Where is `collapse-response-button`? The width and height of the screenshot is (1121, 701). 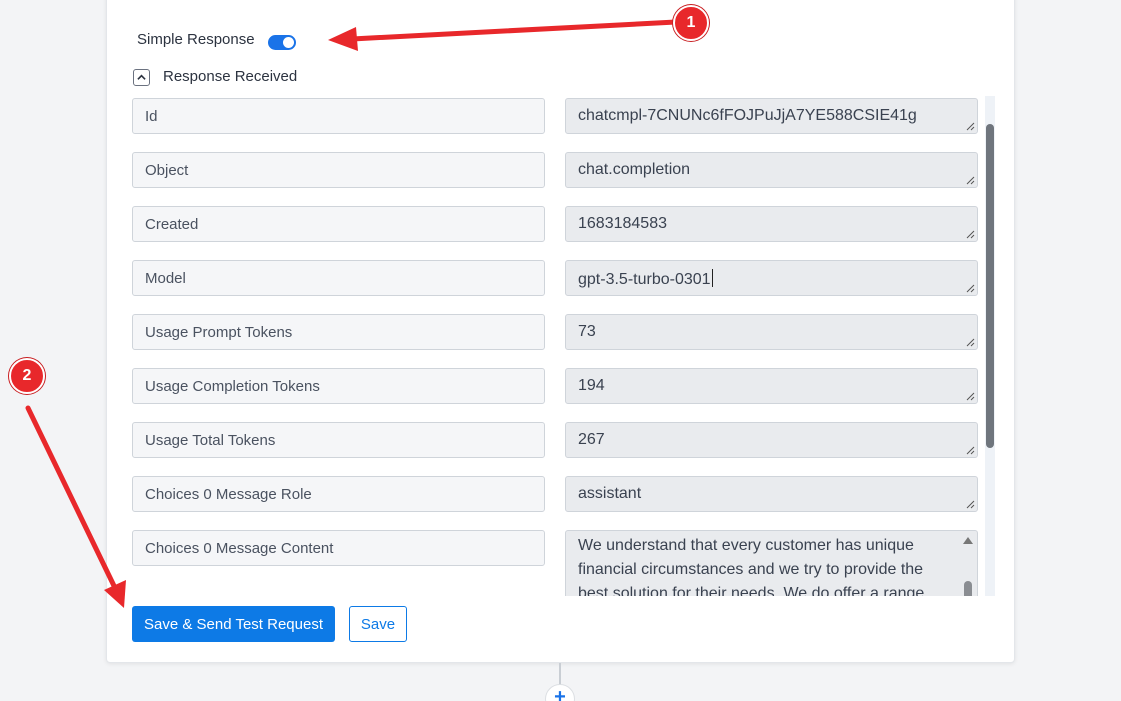 collapse-response-button is located at coordinates (141, 77).